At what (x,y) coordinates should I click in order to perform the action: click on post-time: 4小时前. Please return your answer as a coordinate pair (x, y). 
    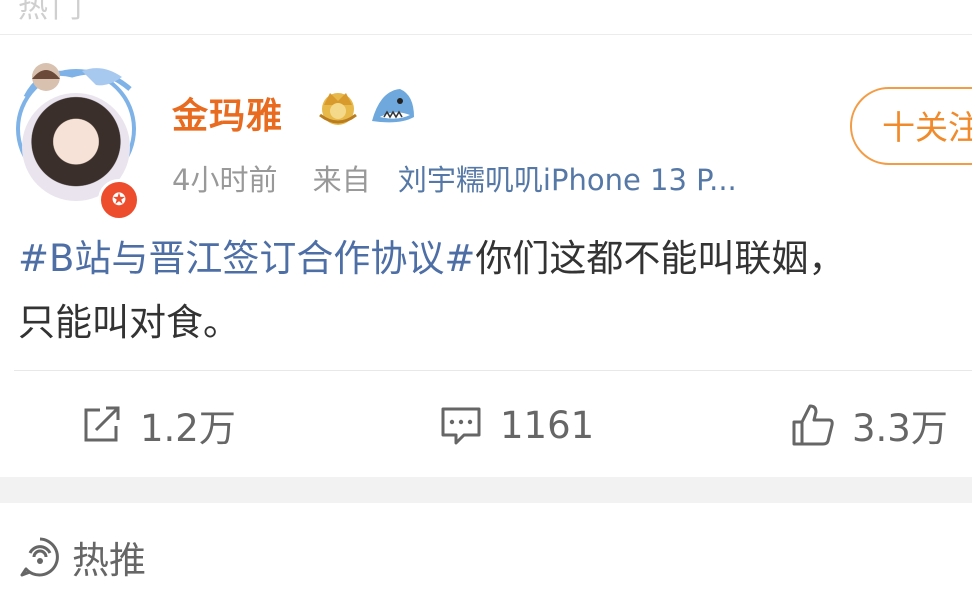
    Looking at the image, I should click on (225, 180).